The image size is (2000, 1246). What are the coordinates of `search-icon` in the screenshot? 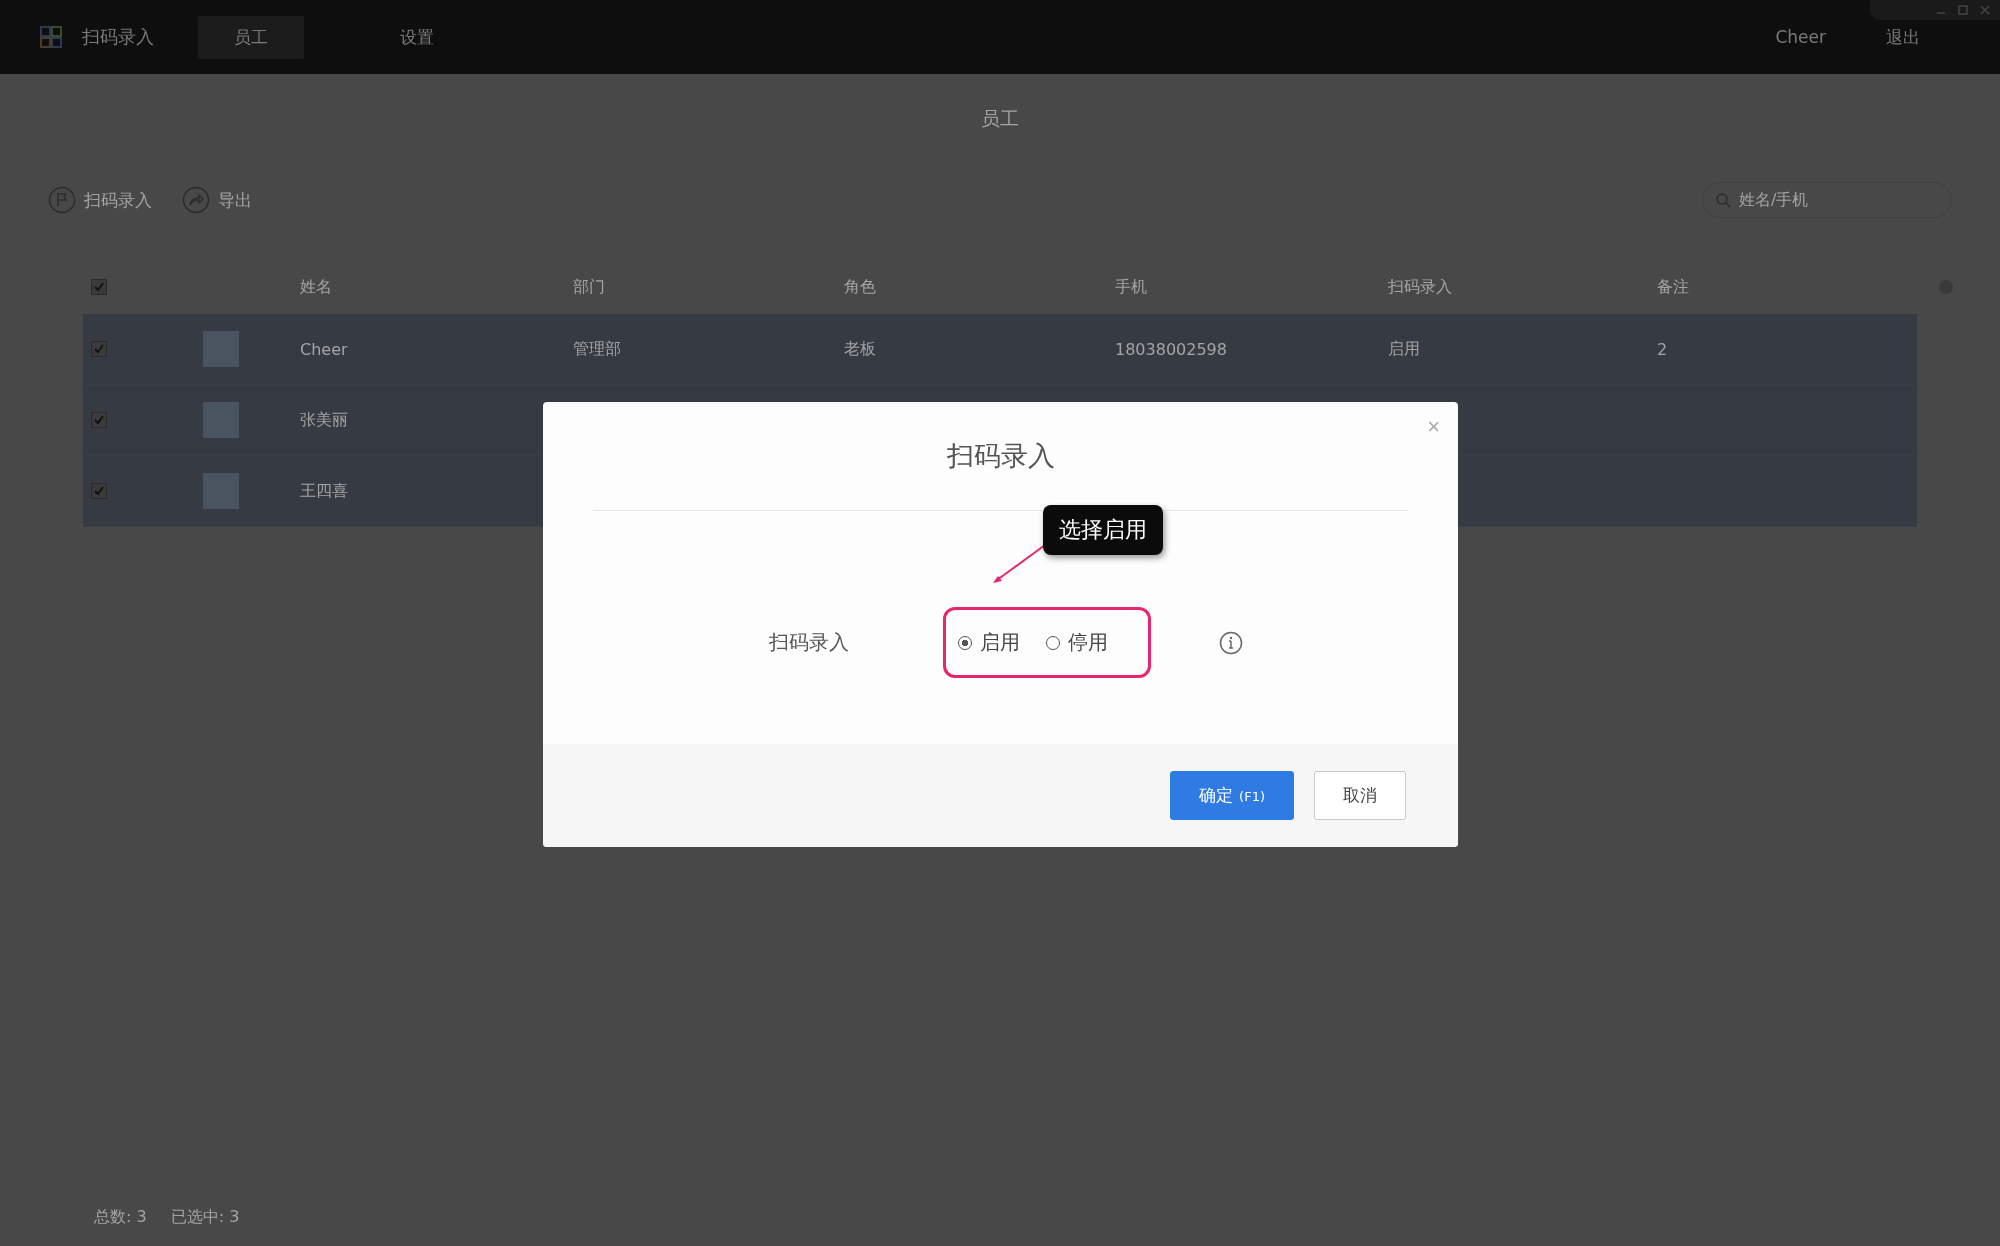 It's located at (1723, 200).